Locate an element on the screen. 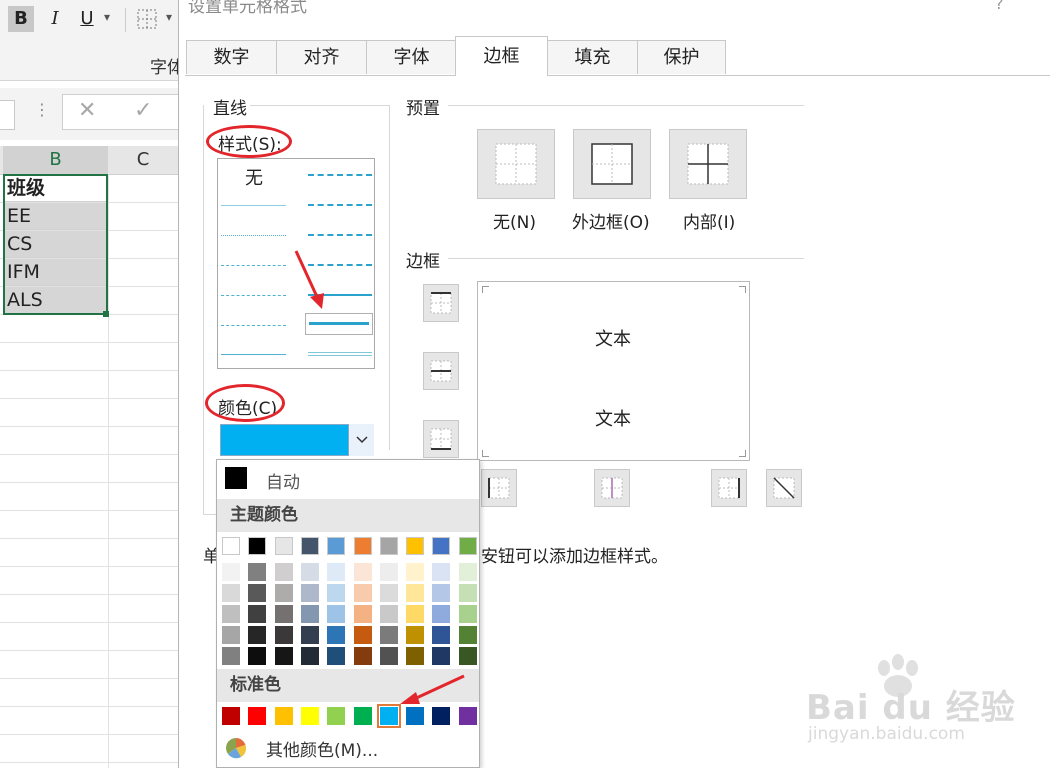 The height and width of the screenshot is (768, 1050). auto-color-swatch is located at coordinates (236, 478).